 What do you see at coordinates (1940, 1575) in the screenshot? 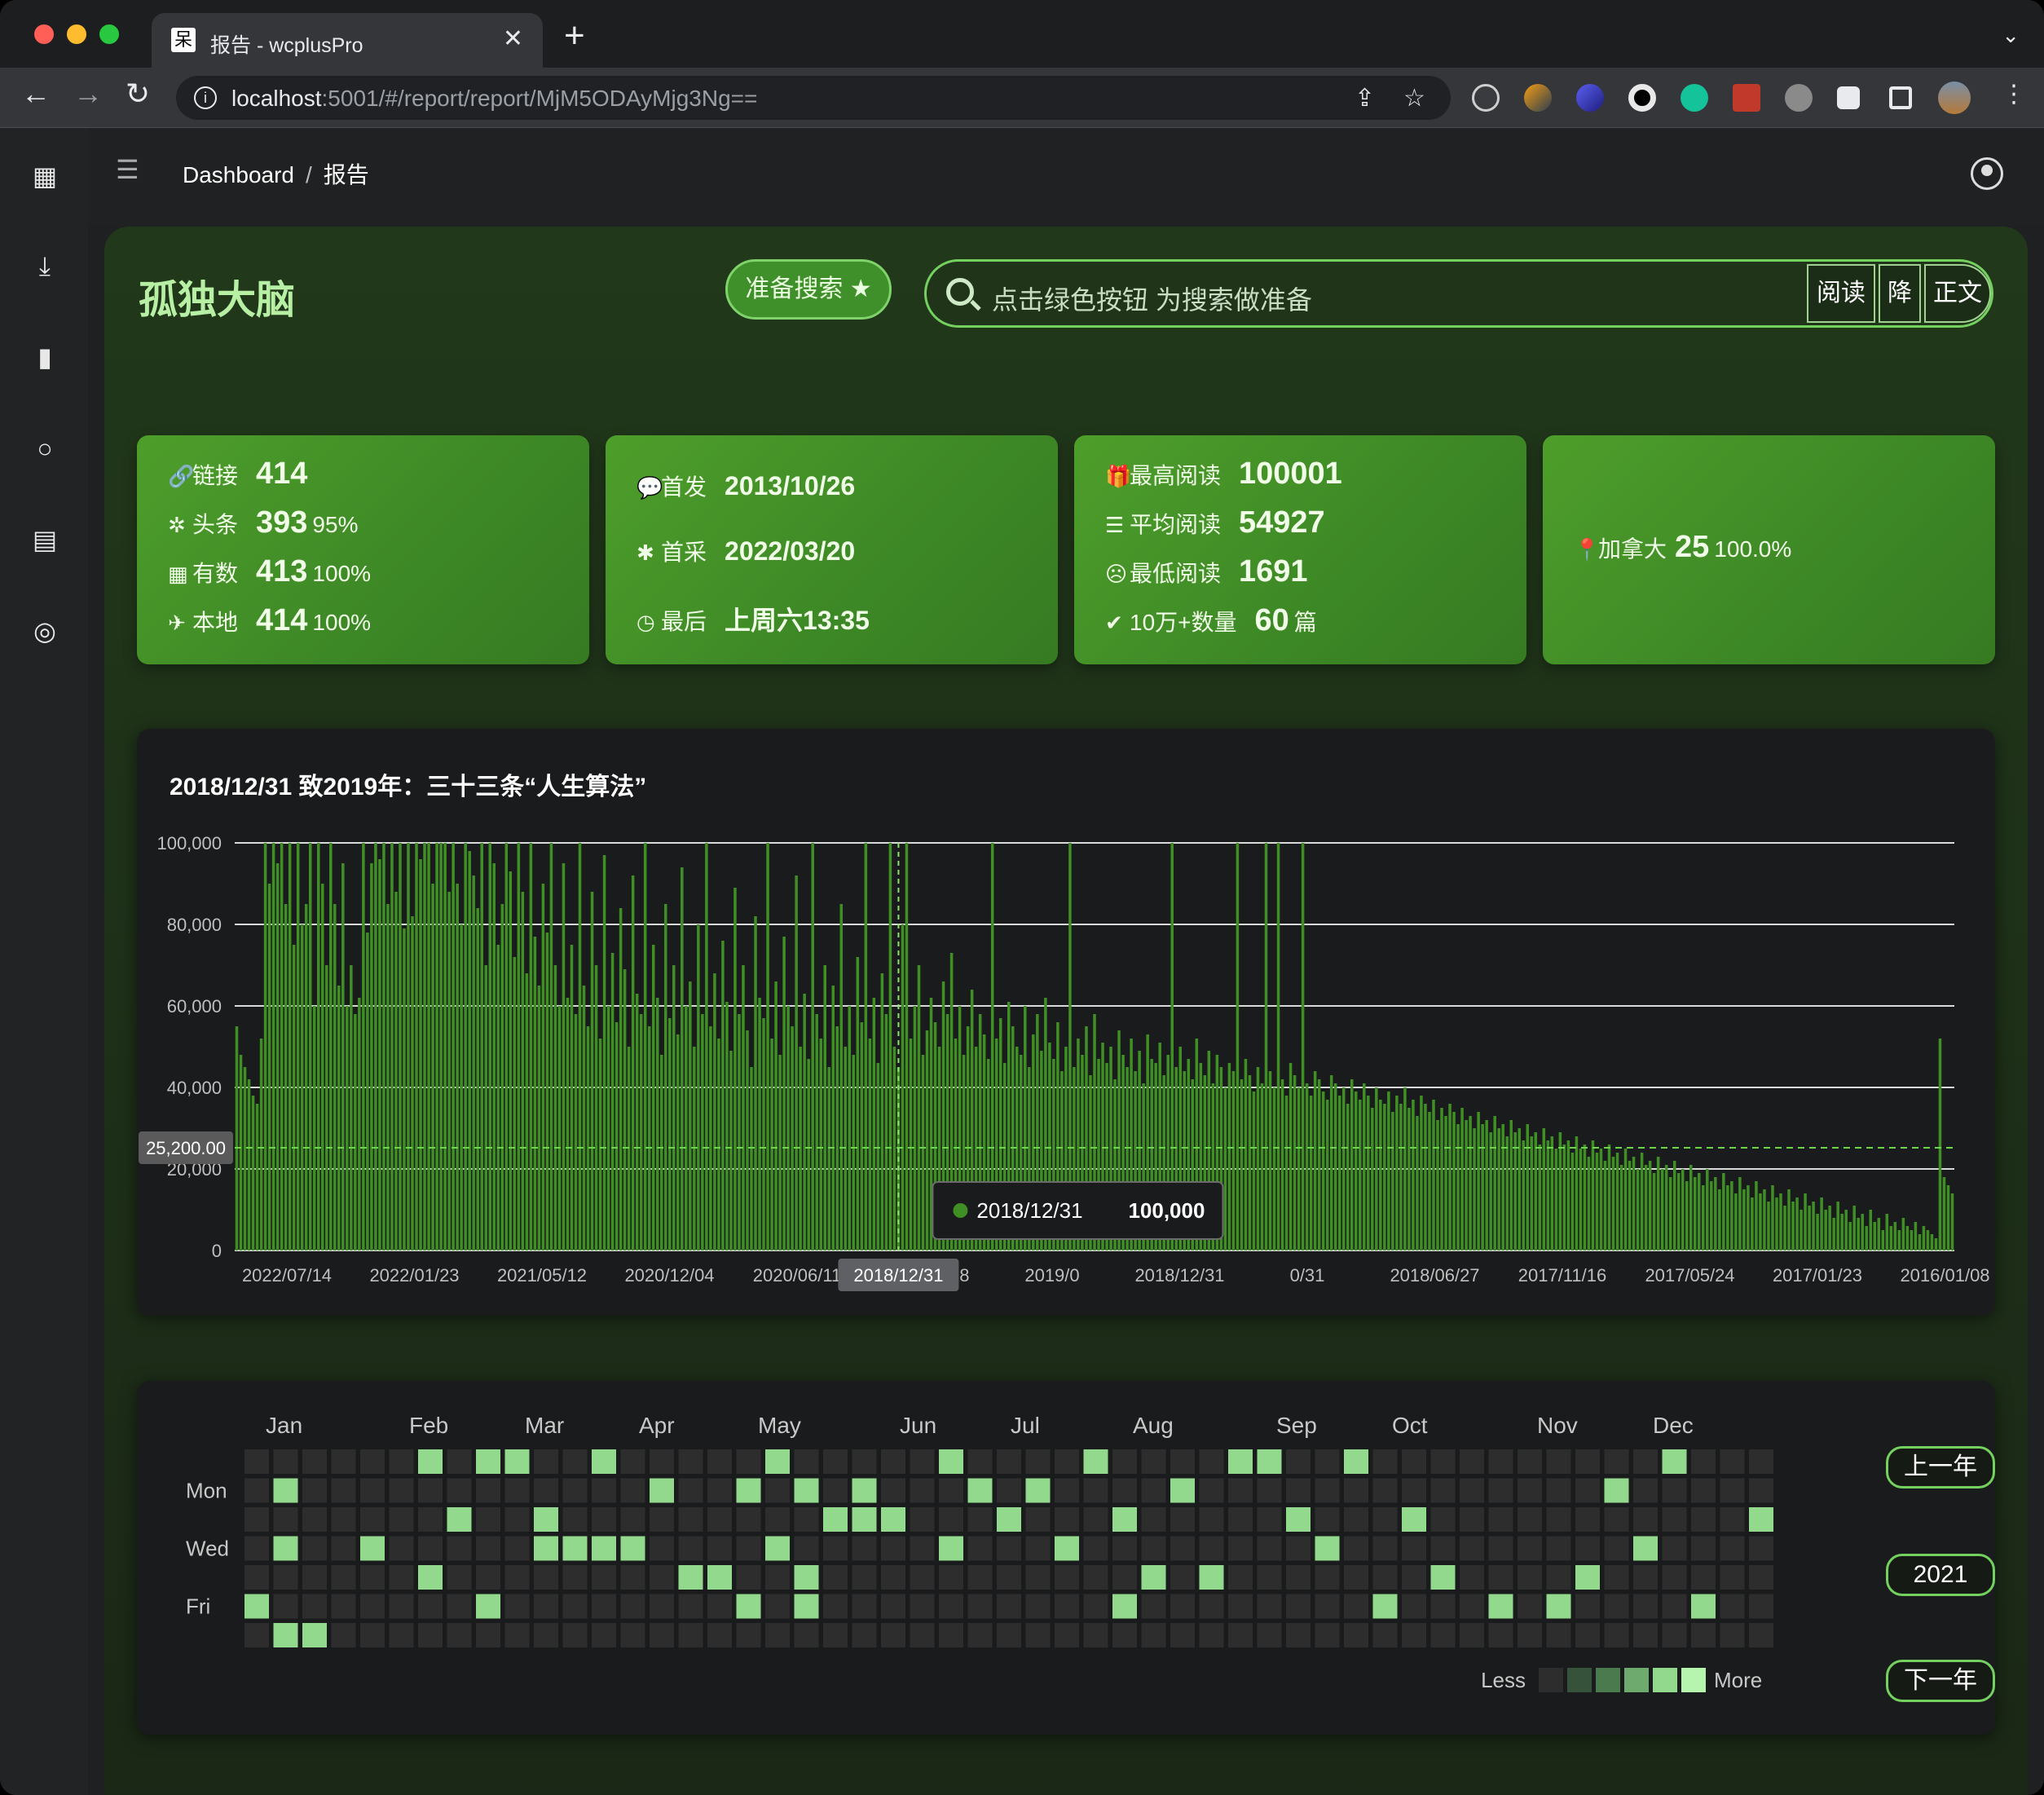
I see `year-button: 2021` at bounding box center [1940, 1575].